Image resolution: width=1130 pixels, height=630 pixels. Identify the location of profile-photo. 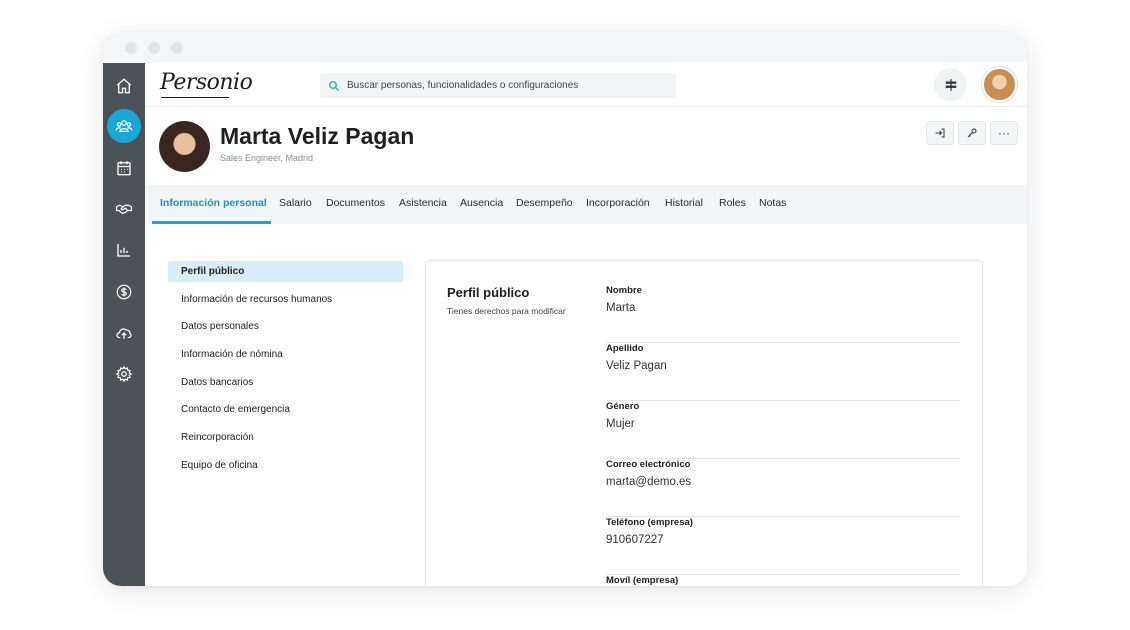
(184, 146).